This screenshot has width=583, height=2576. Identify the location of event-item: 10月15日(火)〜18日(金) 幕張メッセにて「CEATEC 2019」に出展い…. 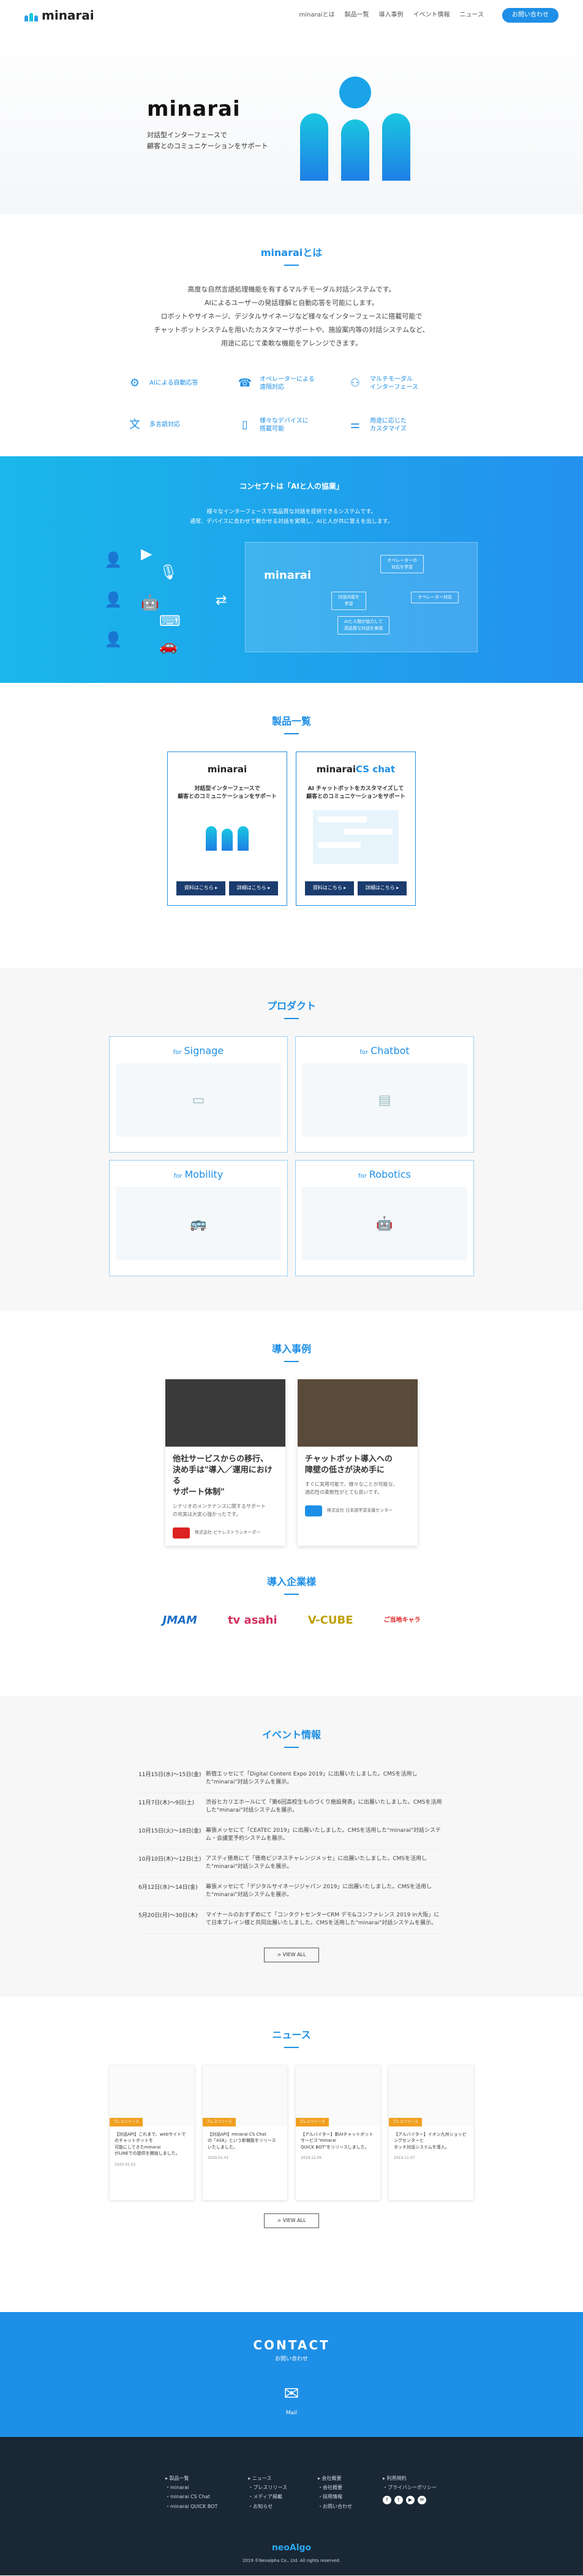
(291, 1836).